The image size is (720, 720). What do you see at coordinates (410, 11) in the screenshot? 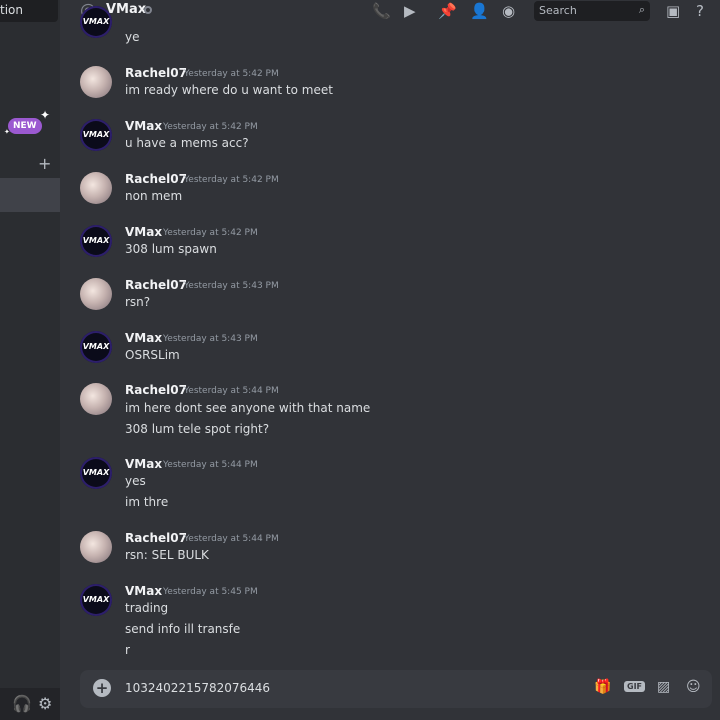
I see `video-call-icon: ▶` at bounding box center [410, 11].